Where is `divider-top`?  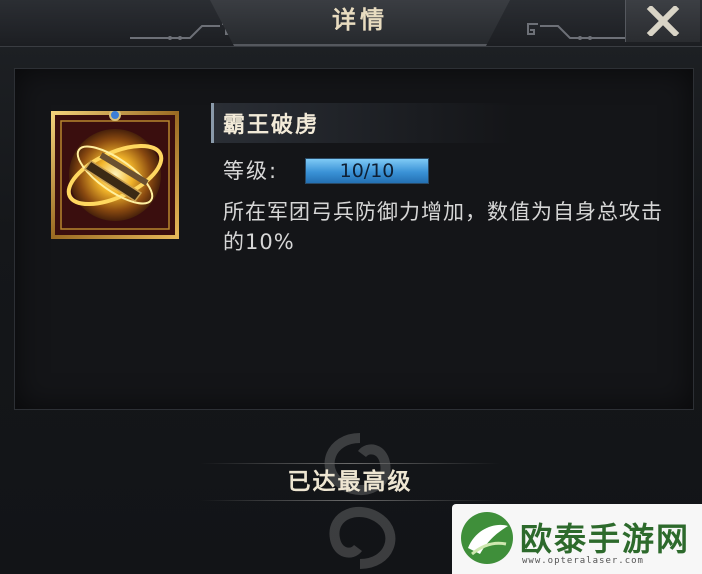
divider-top is located at coordinates (350, 463).